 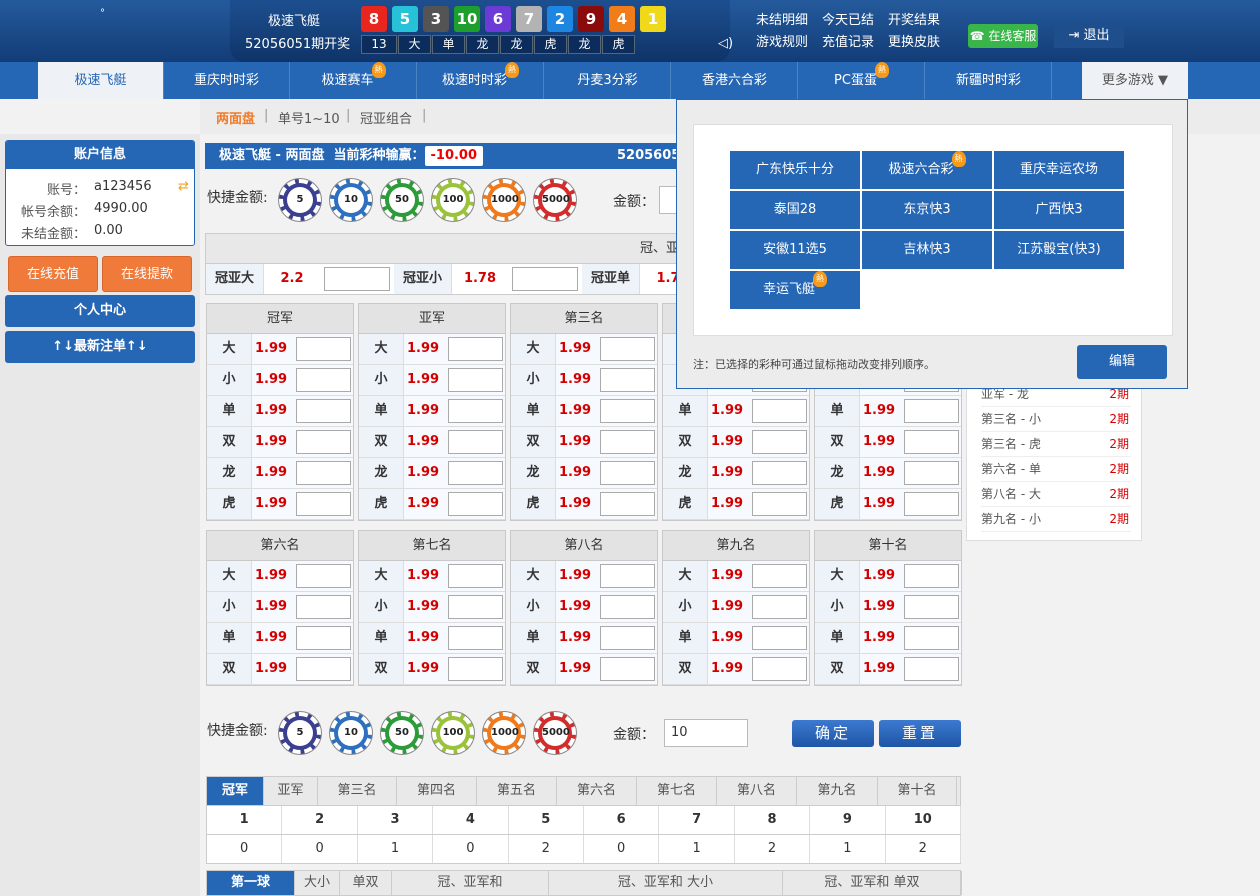 I want to click on chip-5: 5, so click(x=300, y=733).